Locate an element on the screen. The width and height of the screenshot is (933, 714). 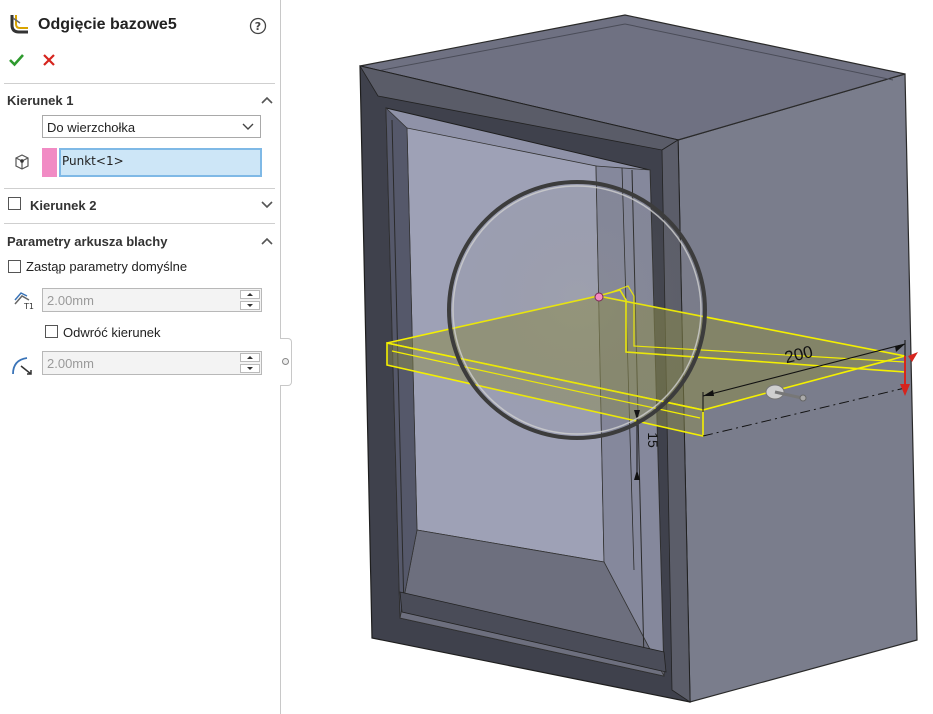
direction2-header: Kierunek 2 is located at coordinates (63, 205).